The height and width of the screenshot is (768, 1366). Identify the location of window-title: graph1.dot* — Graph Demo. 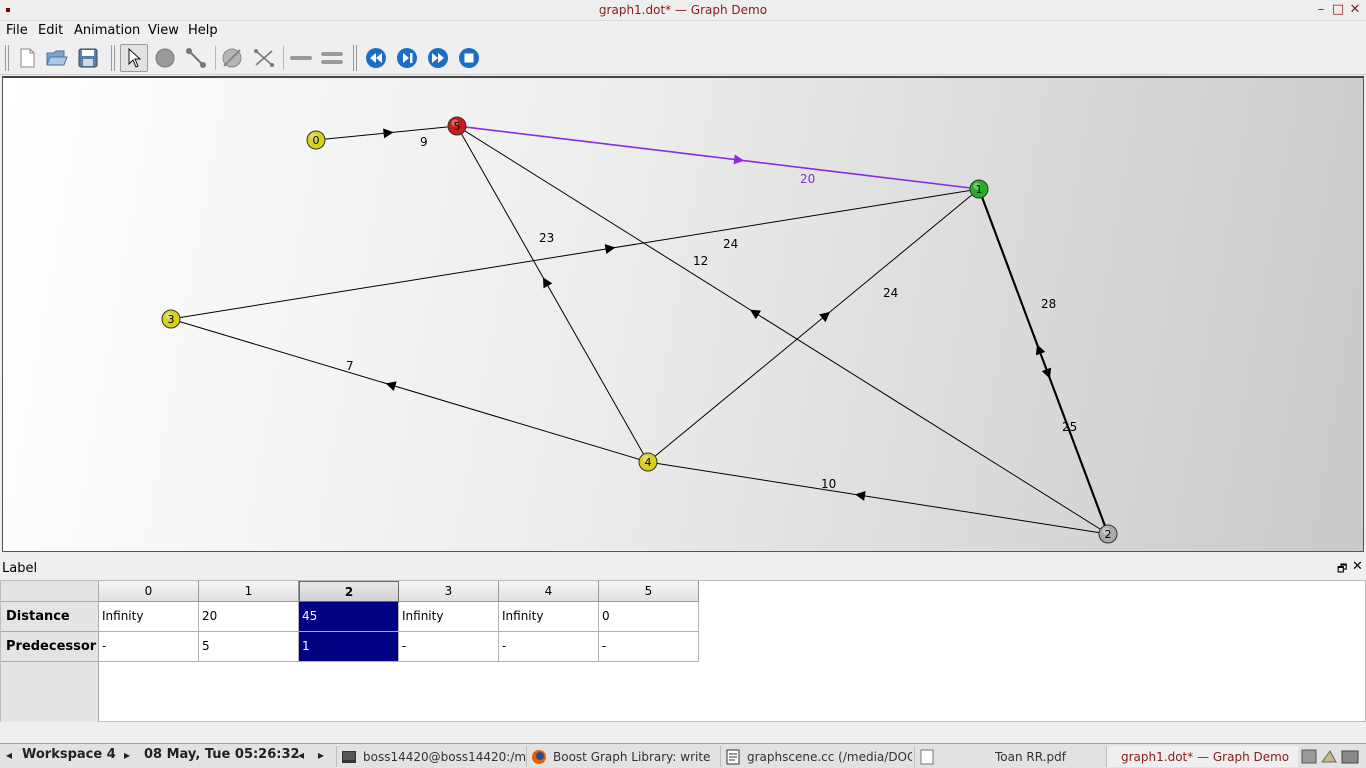
(683, 10).